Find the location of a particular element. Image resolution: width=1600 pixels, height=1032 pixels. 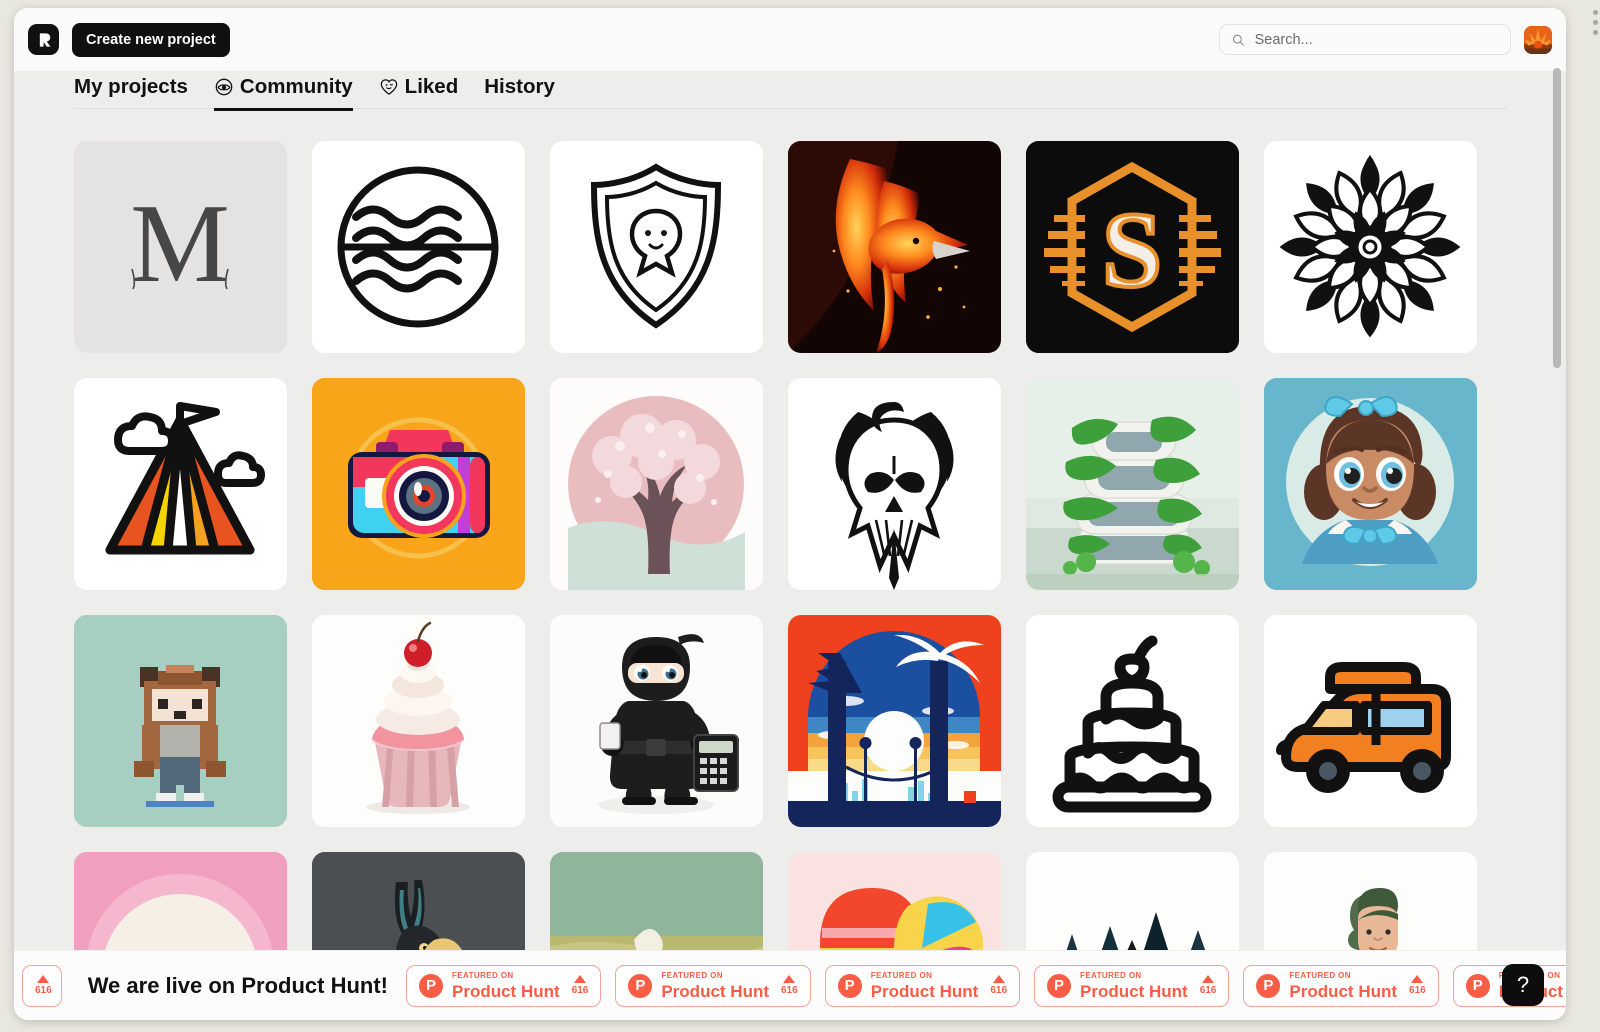

wave-circle-logo-art is located at coordinates (418, 247).